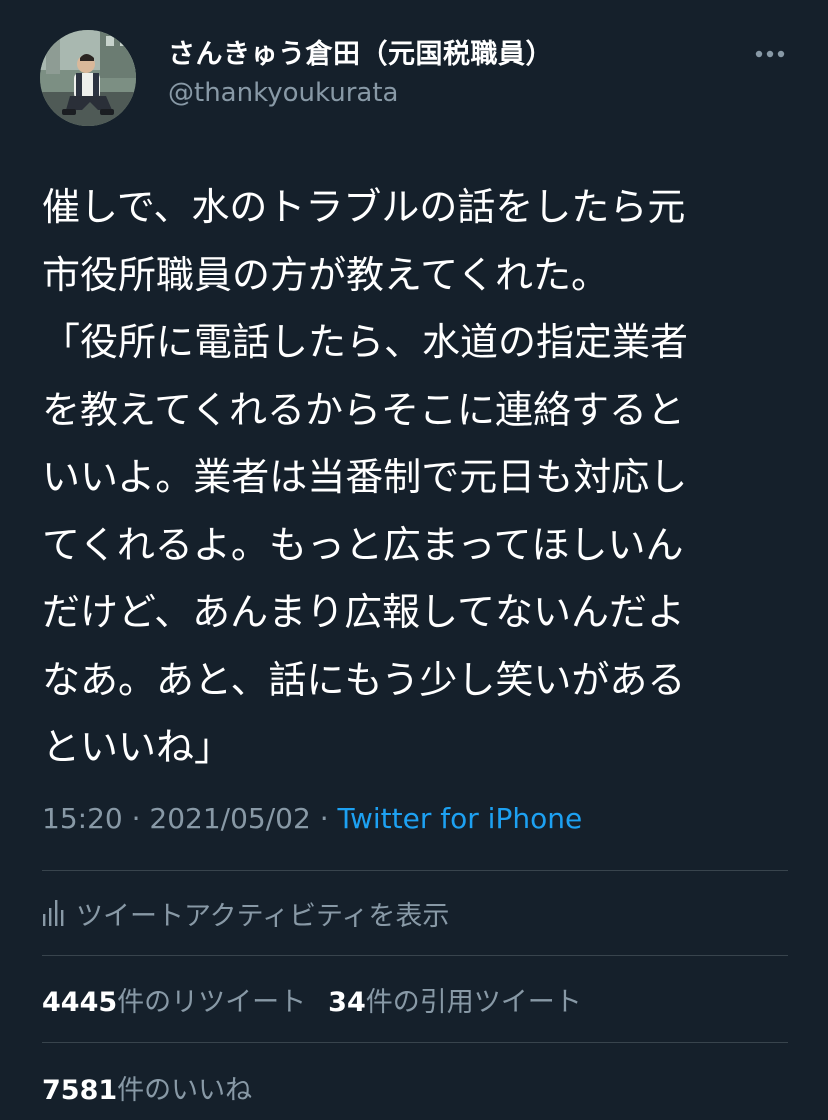 This screenshot has width=828, height=1120. Describe the element at coordinates (185, 1090) in the screenshot. I see `likes-label: 件のいいね` at that location.